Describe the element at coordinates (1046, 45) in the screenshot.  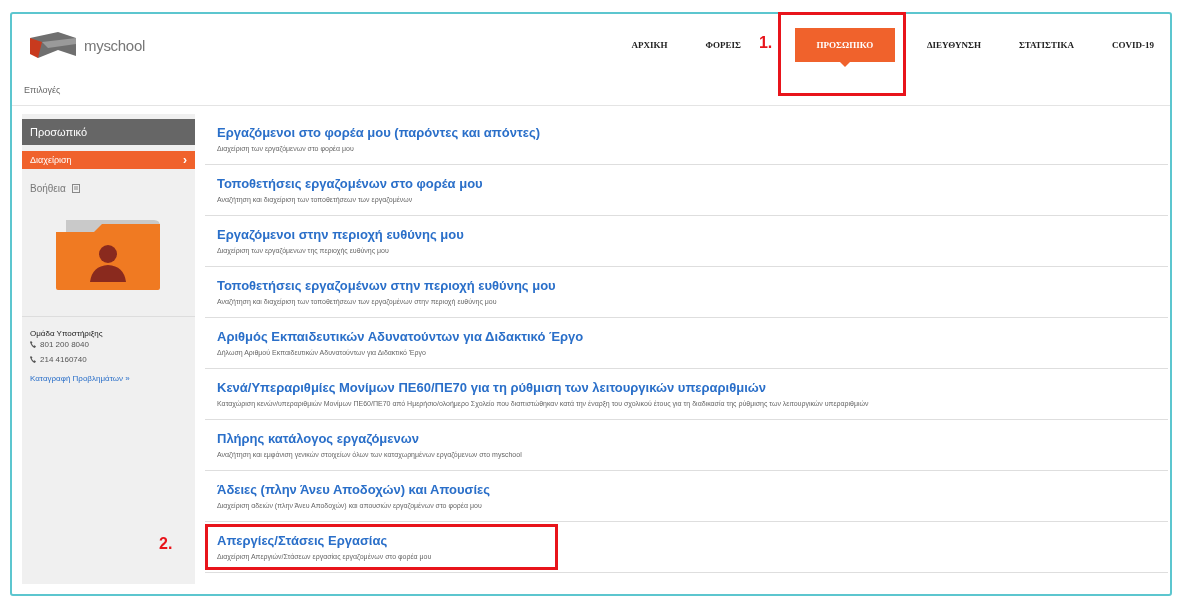
I see `nav-tab: ΣΤΑΤΙΣΤΙΚΑ` at that location.